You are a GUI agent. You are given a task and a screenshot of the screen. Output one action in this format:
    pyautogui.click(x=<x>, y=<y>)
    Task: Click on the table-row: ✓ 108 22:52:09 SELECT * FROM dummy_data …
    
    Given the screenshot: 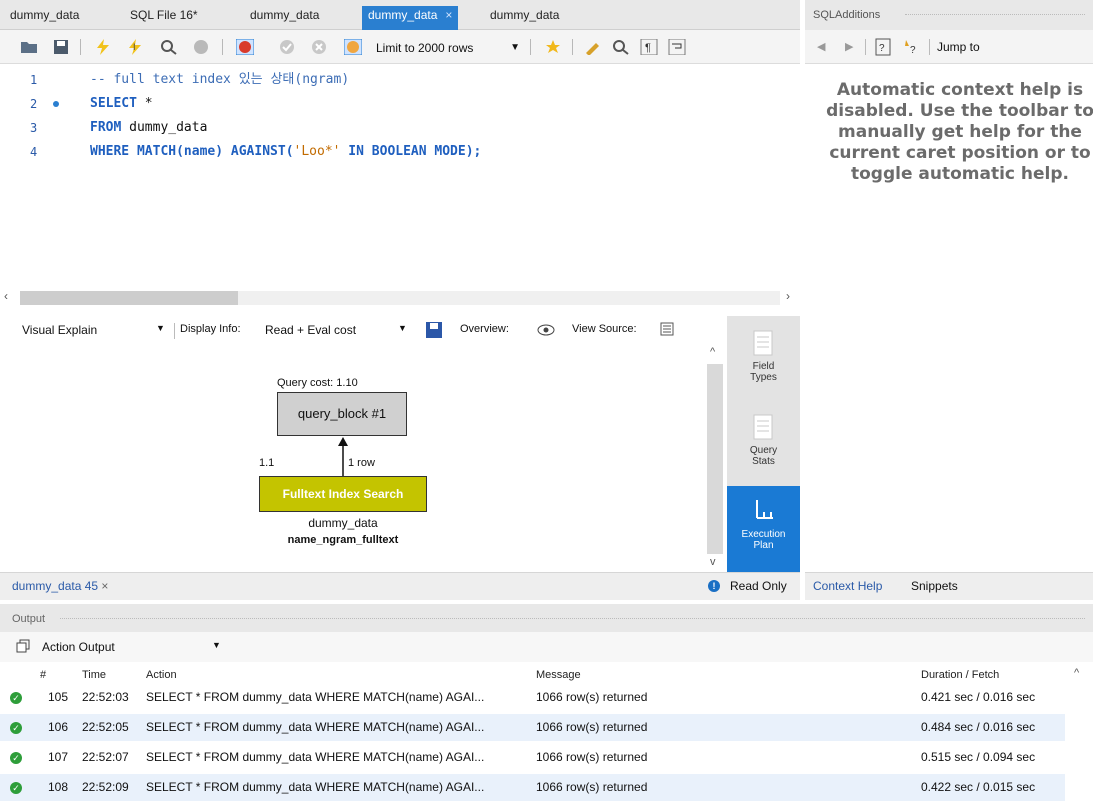 What is the action you would take?
    pyautogui.click(x=532, y=787)
    